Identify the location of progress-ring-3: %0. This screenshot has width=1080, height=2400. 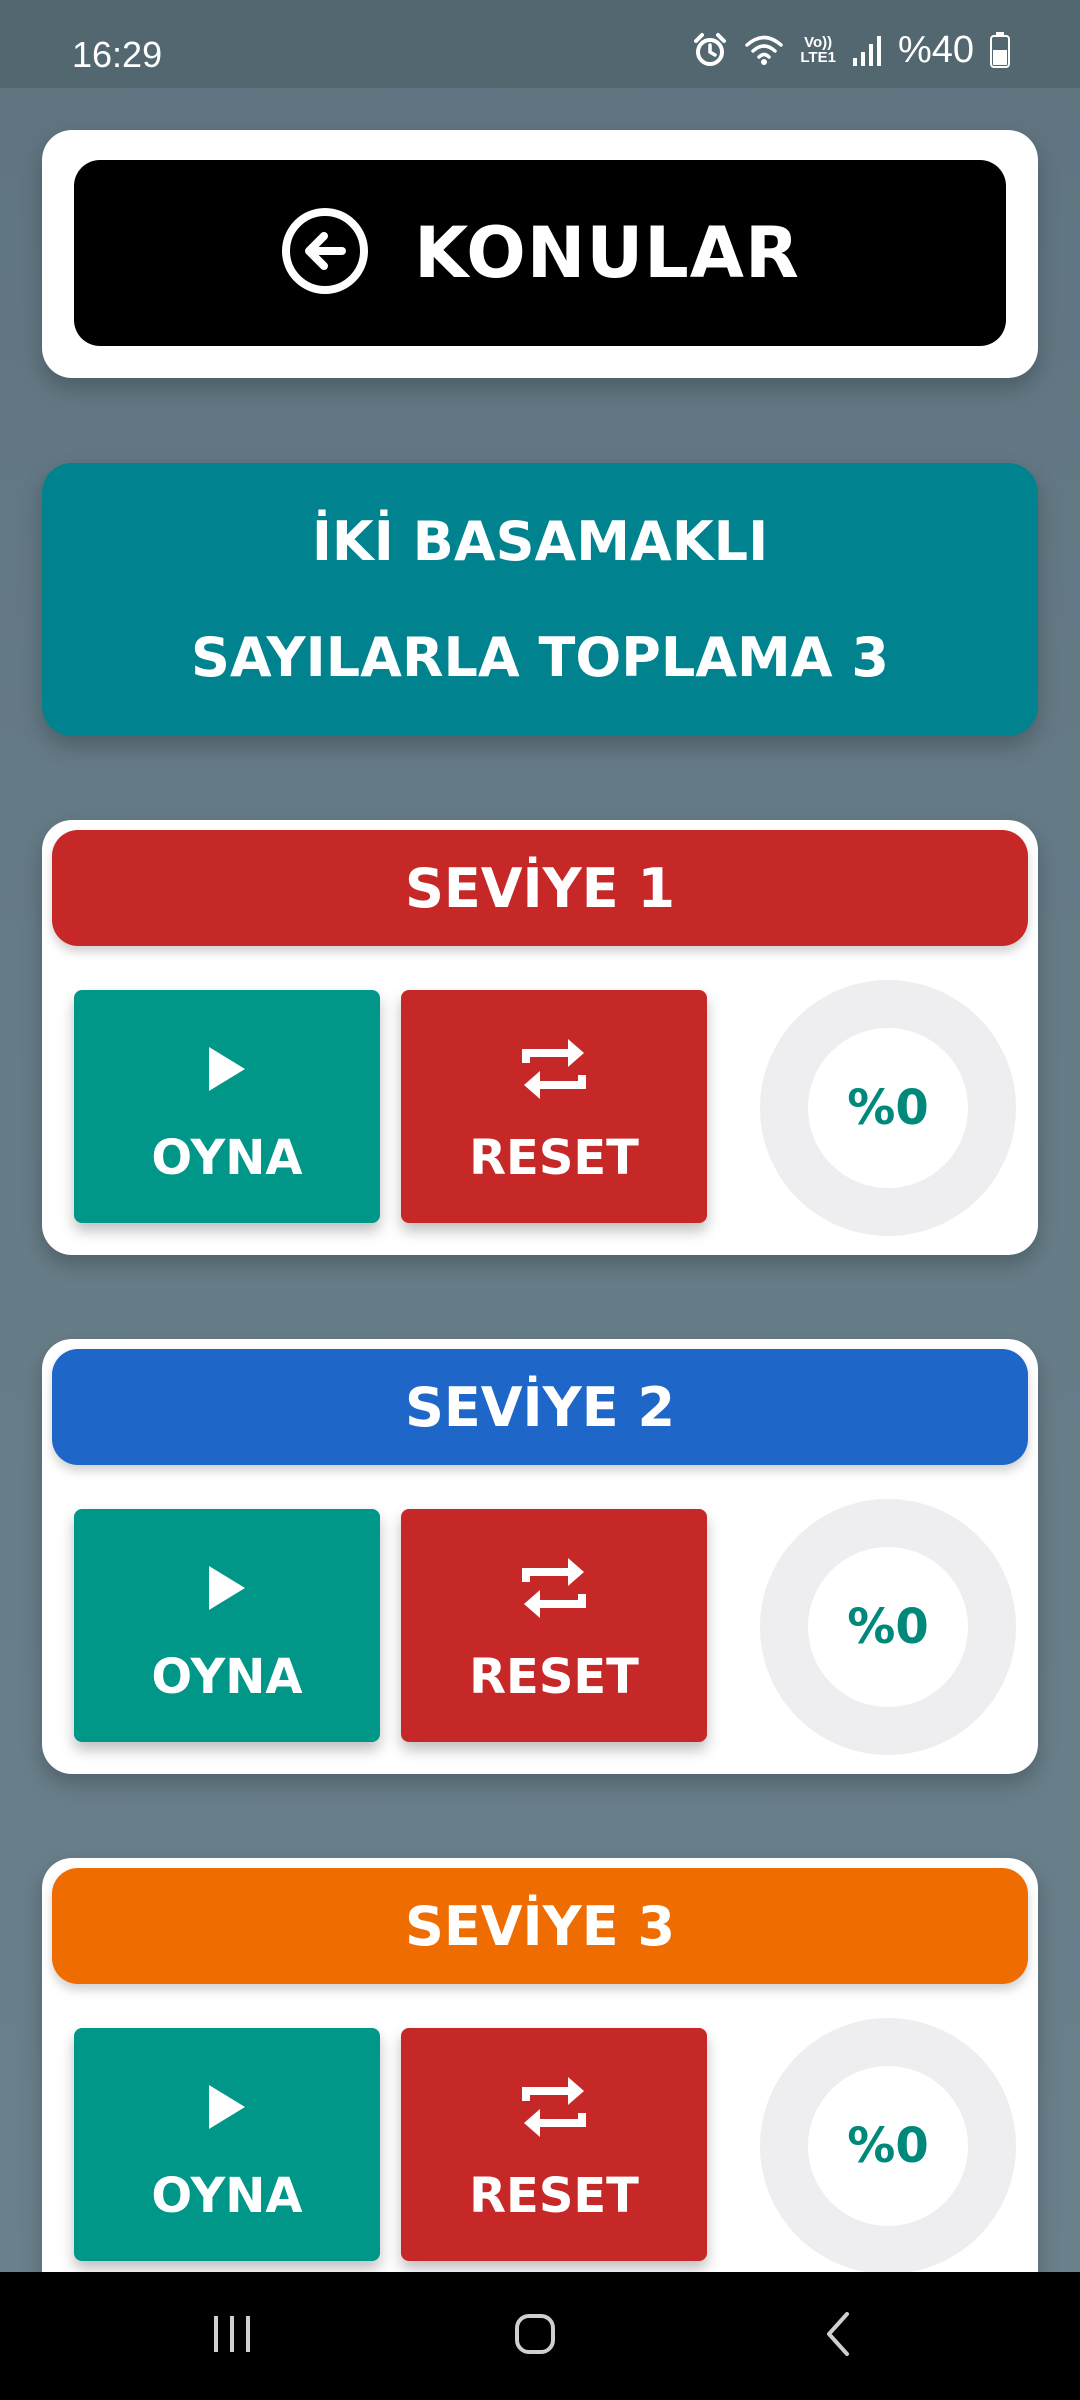
(888, 2146).